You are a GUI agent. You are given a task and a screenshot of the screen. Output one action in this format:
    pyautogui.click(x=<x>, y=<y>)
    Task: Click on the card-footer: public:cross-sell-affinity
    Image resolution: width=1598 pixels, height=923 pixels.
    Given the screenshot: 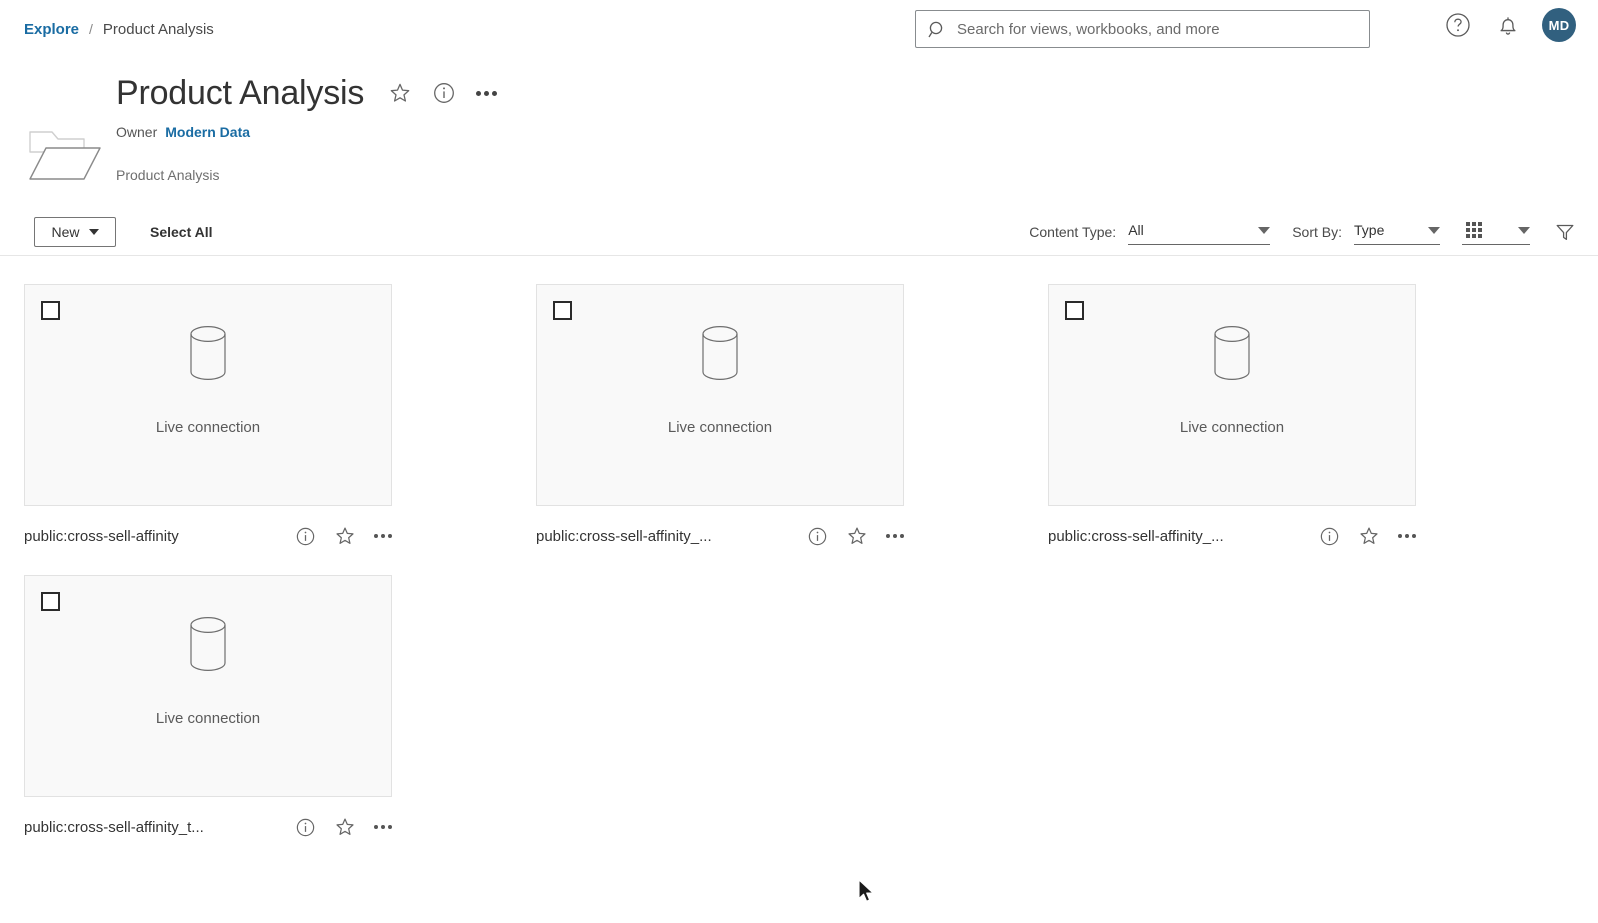 What is the action you would take?
    pyautogui.click(x=208, y=536)
    